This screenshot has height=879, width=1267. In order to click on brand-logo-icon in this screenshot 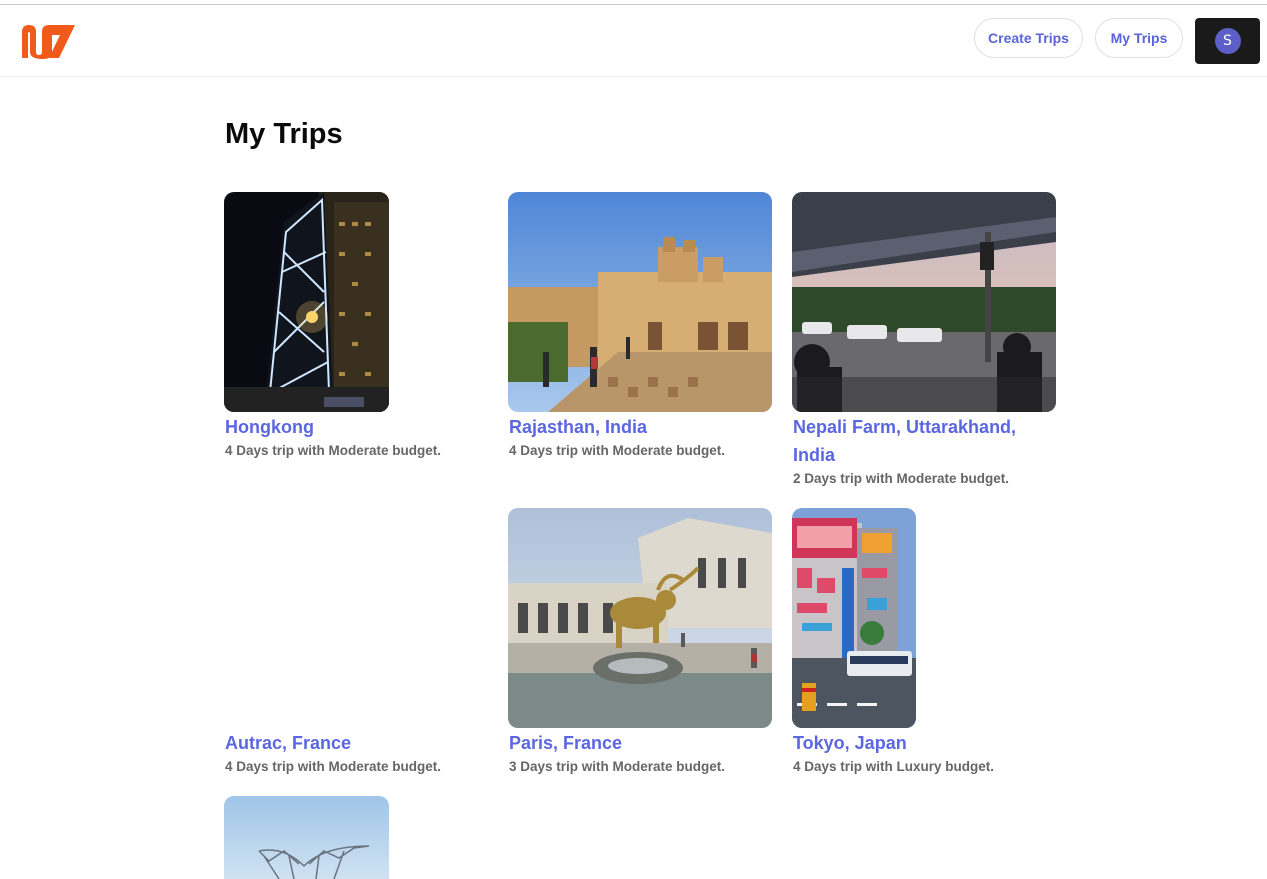, I will do `click(49, 41)`.